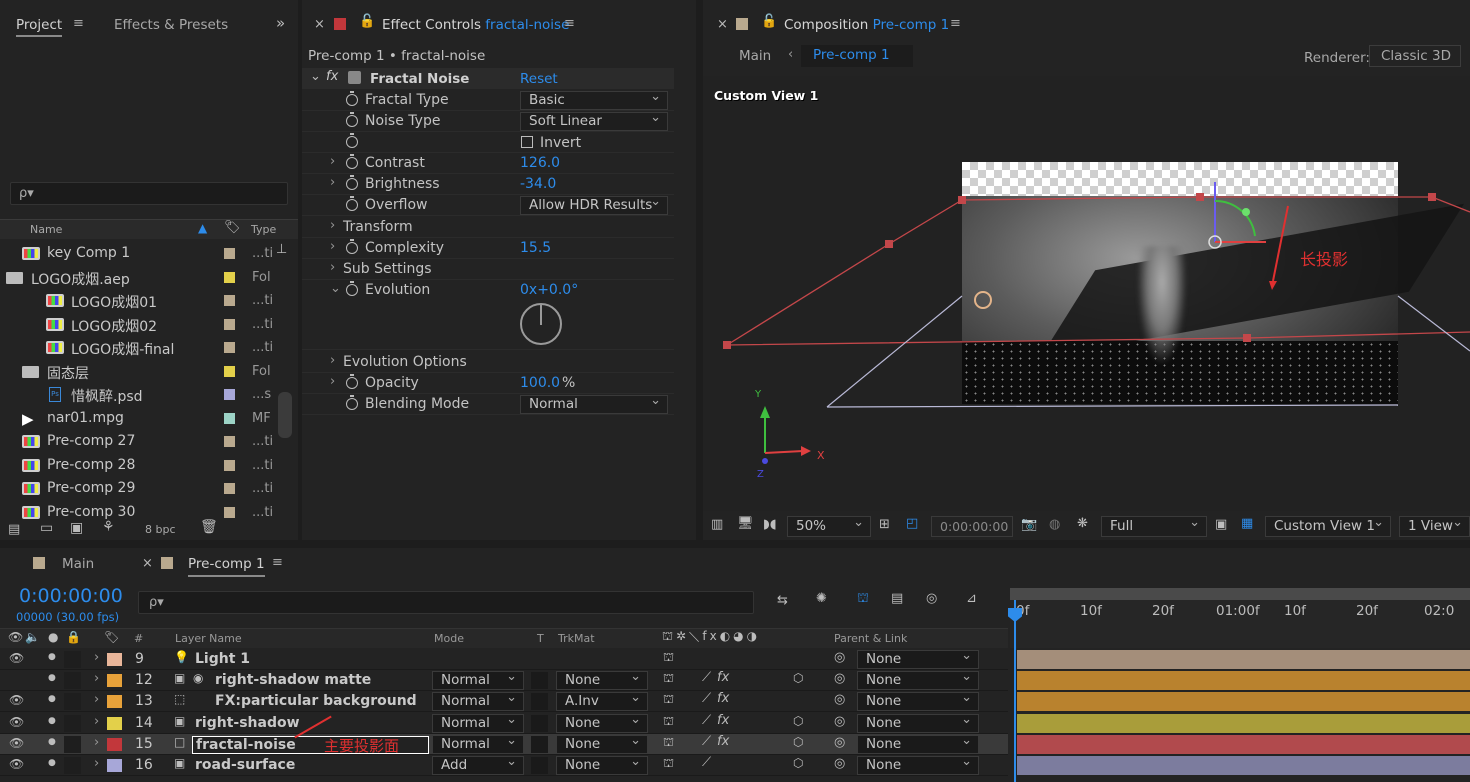 The width and height of the screenshot is (1470, 782). I want to click on effect-property-label: Evolution, so click(397, 290).